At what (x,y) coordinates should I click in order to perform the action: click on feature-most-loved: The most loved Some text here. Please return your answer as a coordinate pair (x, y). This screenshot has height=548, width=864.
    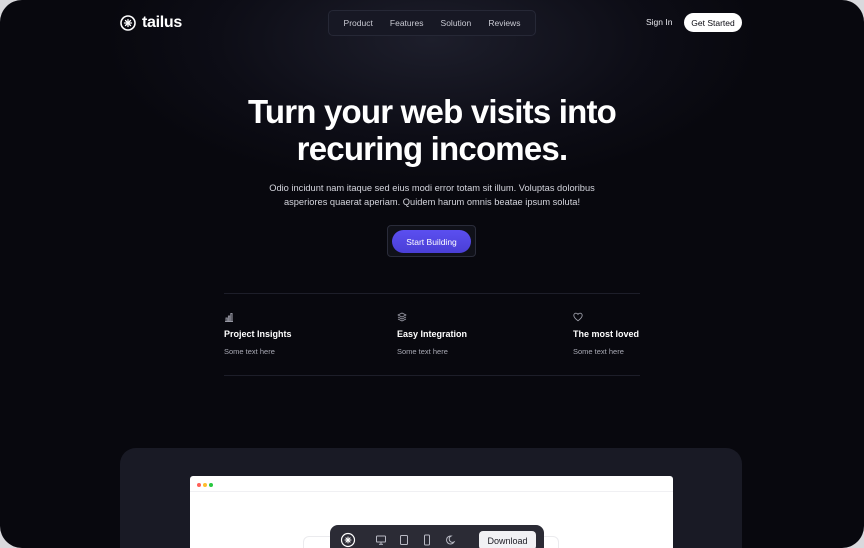
    Looking at the image, I should click on (606, 334).